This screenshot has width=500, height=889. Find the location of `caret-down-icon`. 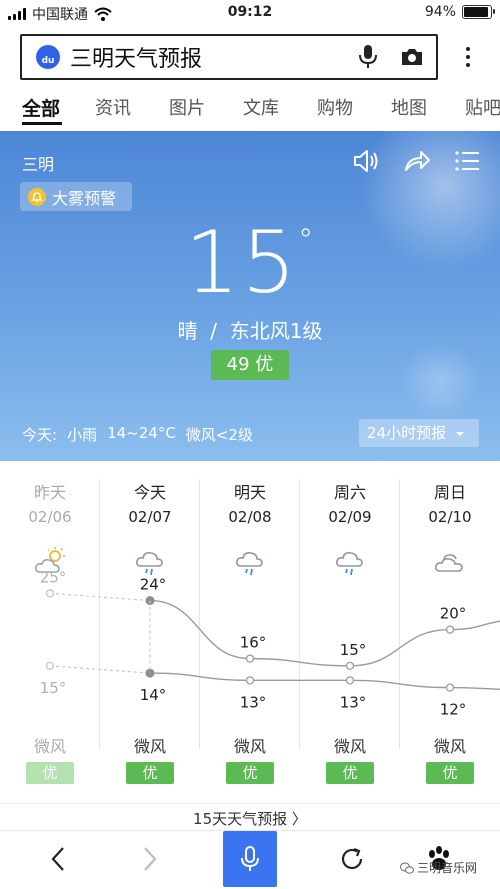

caret-down-icon is located at coordinates (459, 434).